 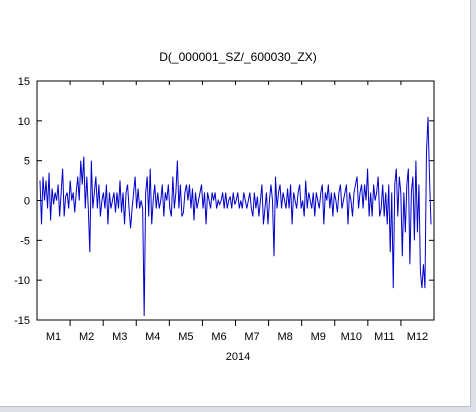 What do you see at coordinates (27, 202) in the screenshot?
I see `y-tick-label: 0` at bounding box center [27, 202].